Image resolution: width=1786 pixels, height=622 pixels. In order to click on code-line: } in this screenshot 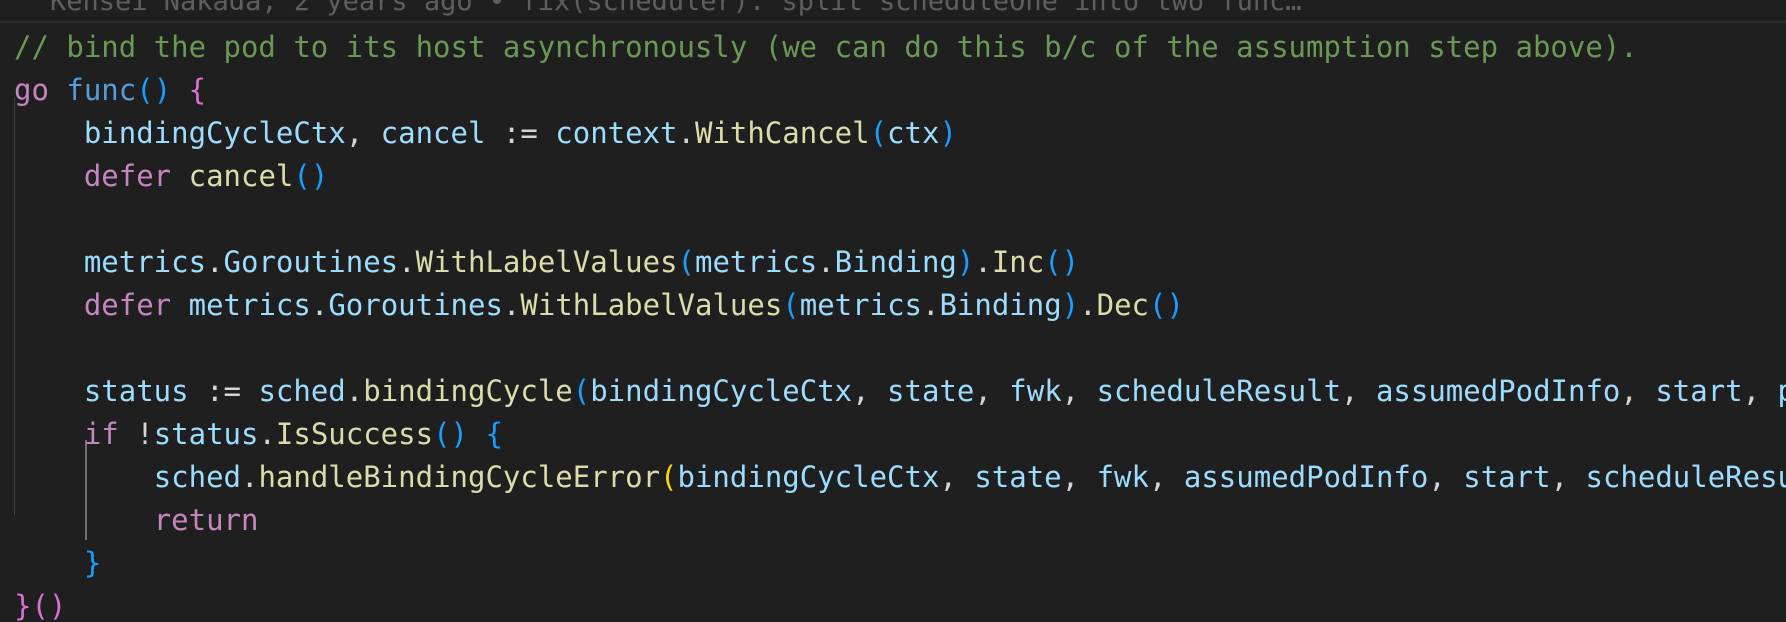, I will do `click(57, 563)`.